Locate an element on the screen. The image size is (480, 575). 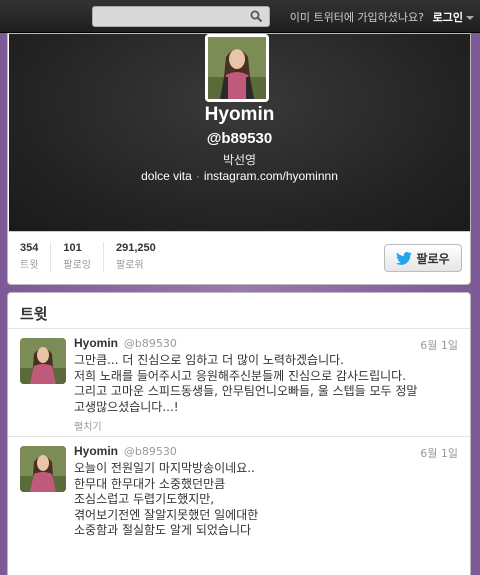
stat-count: 101 is located at coordinates (72, 248).